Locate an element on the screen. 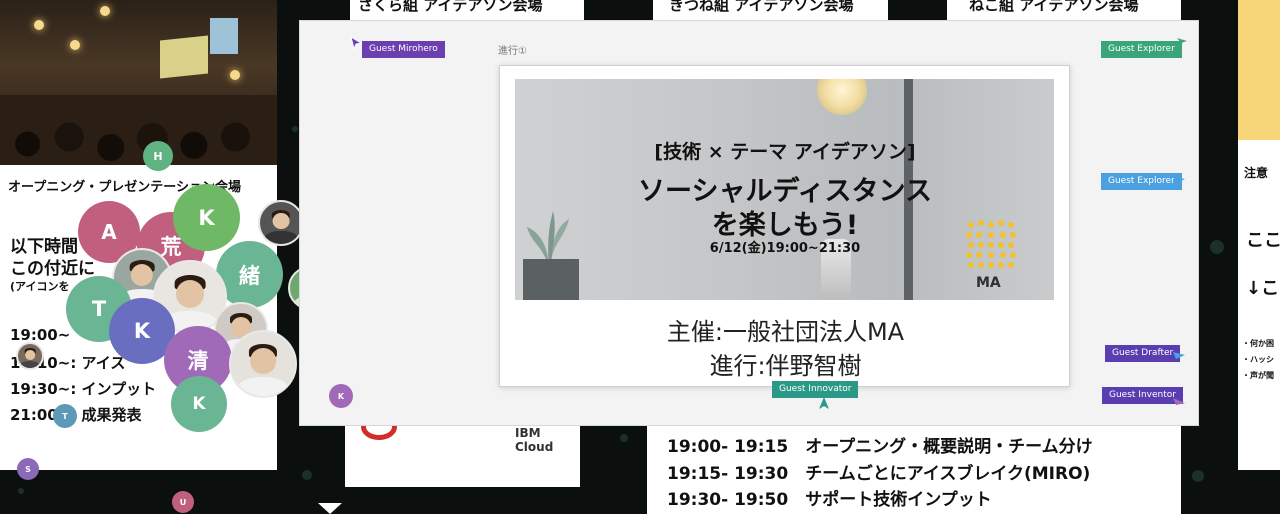 The width and height of the screenshot is (1280, 514). room-card-sakura: さくら組 アイデアソン会場 is located at coordinates (467, 11).